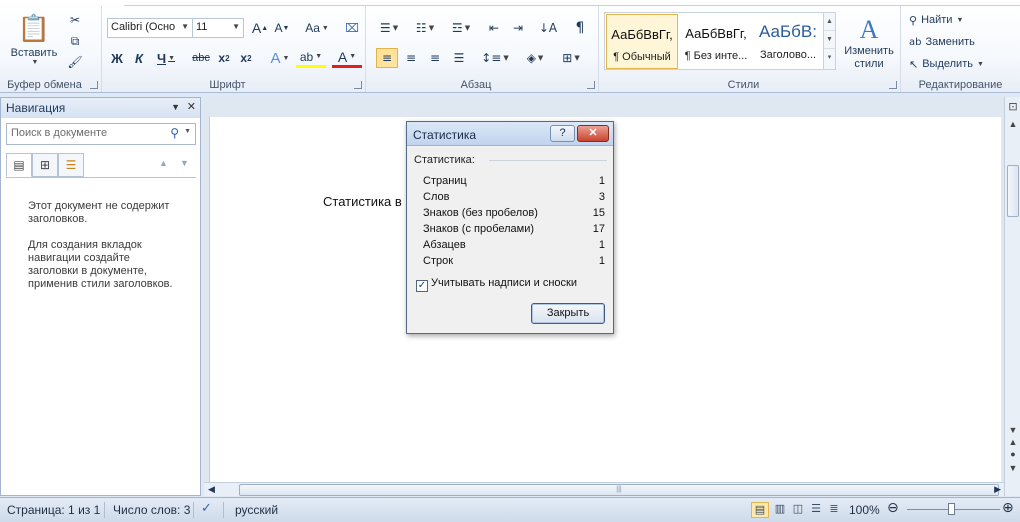  I want to click on web-layout-icon: ◫, so click(798, 510).